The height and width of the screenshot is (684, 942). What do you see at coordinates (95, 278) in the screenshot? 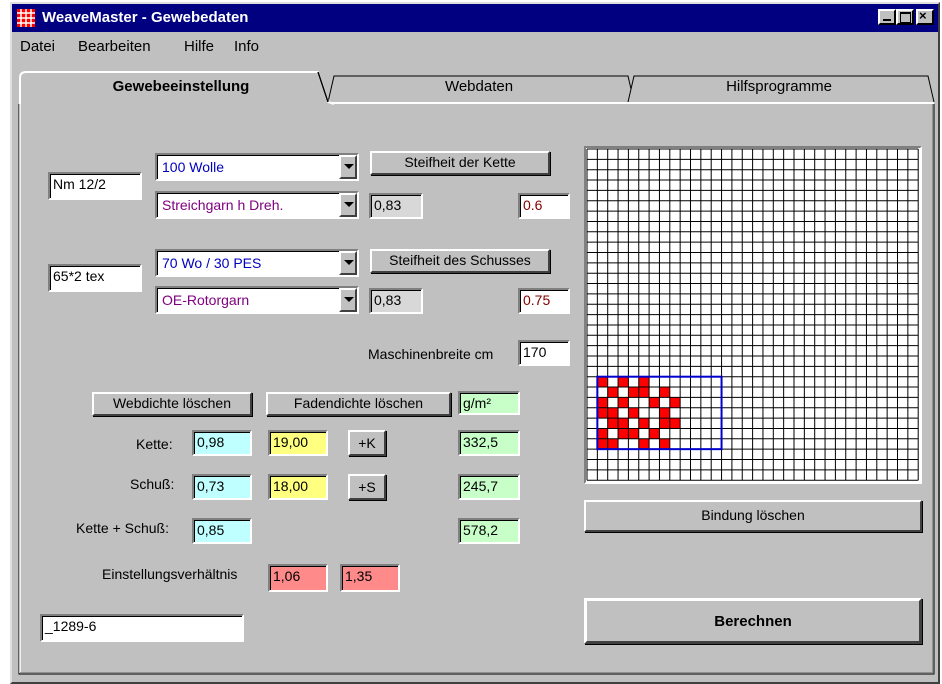
I see `weft-count-field: 65*2 tex` at bounding box center [95, 278].